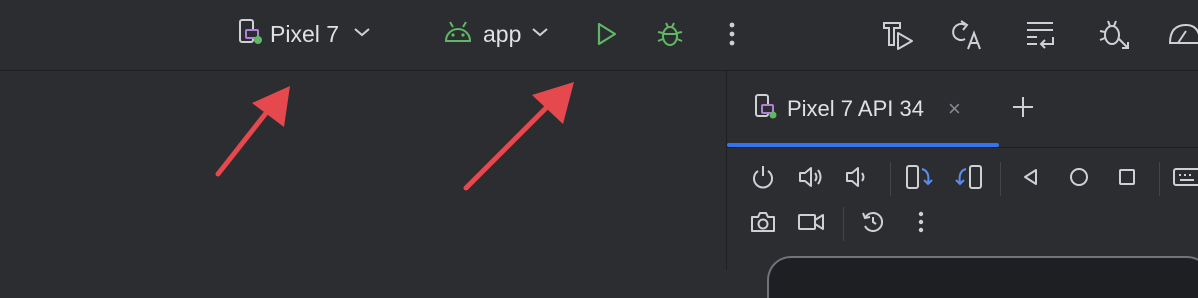 The height and width of the screenshot is (298, 1198). I want to click on volume-down-icon, so click(857, 179).